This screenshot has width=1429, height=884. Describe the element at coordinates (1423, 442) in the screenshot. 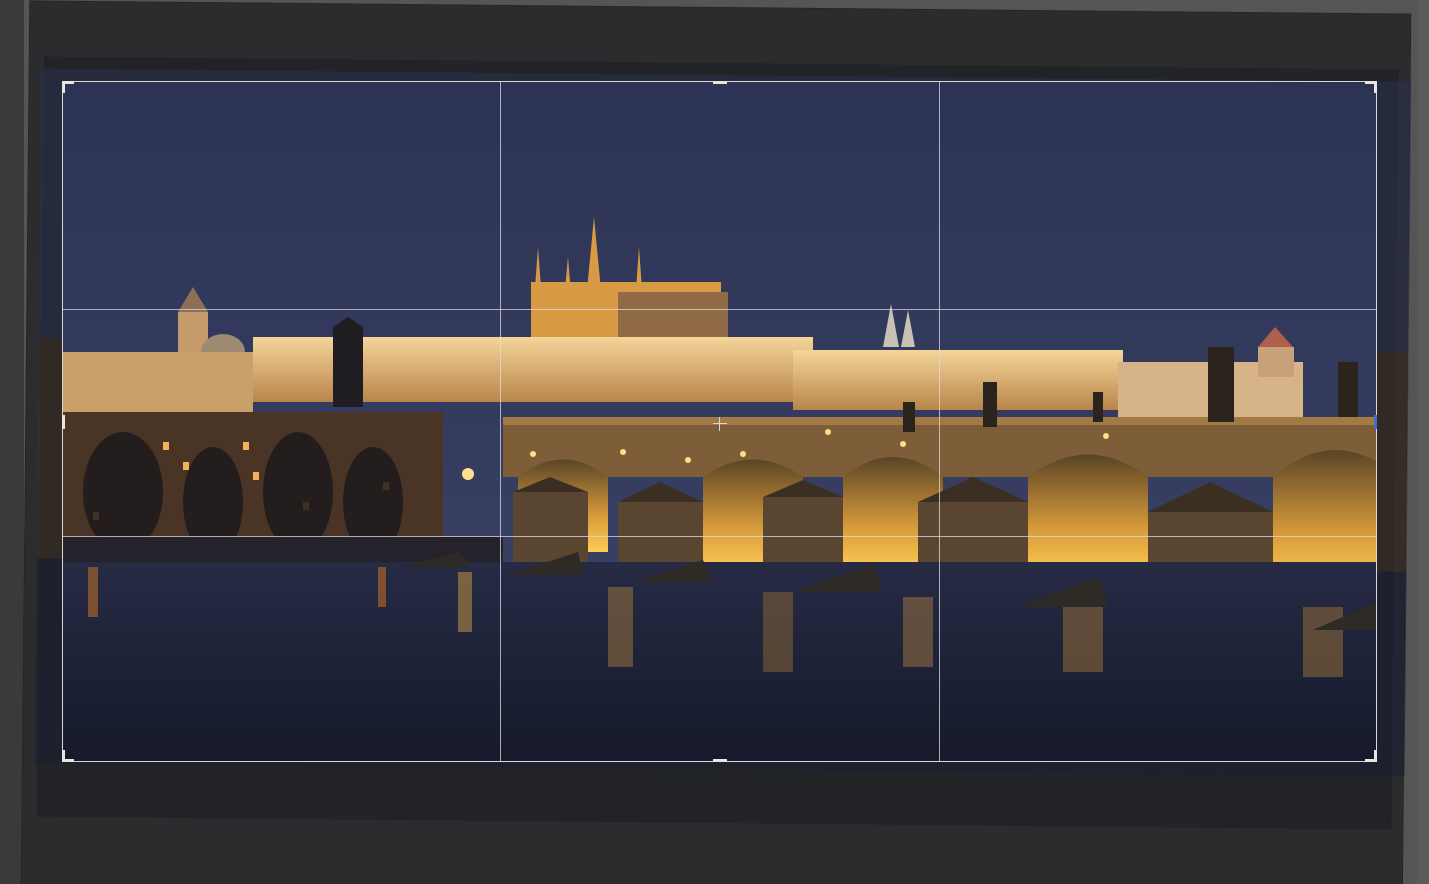

I see `right-panel-edge` at that location.